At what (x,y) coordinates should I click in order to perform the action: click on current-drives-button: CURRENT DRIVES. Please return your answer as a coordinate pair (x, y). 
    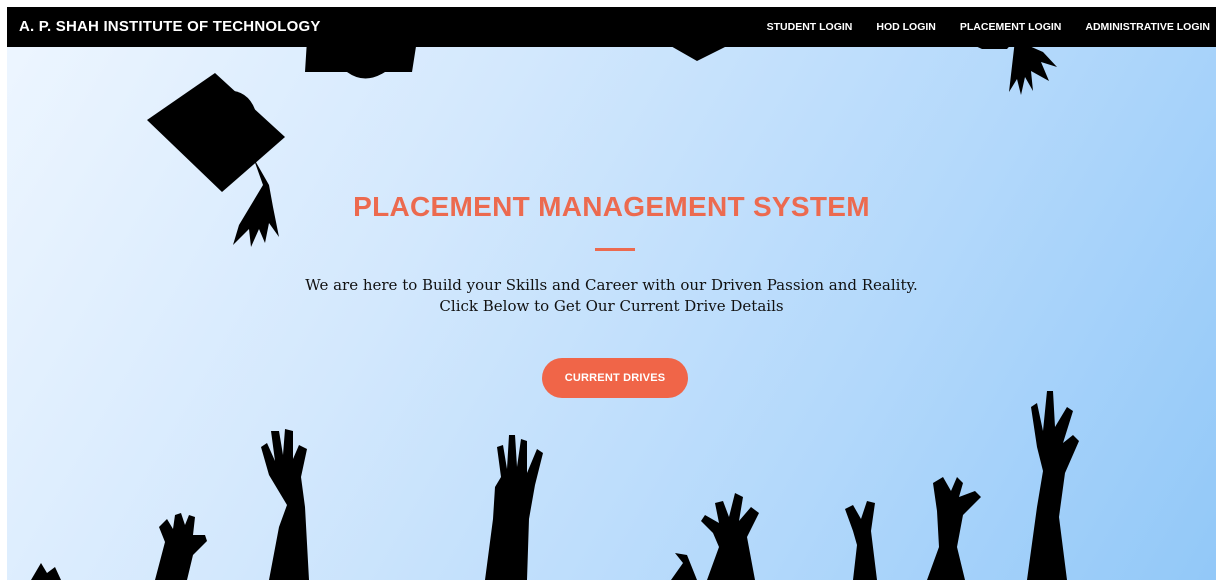
    Looking at the image, I should click on (615, 378).